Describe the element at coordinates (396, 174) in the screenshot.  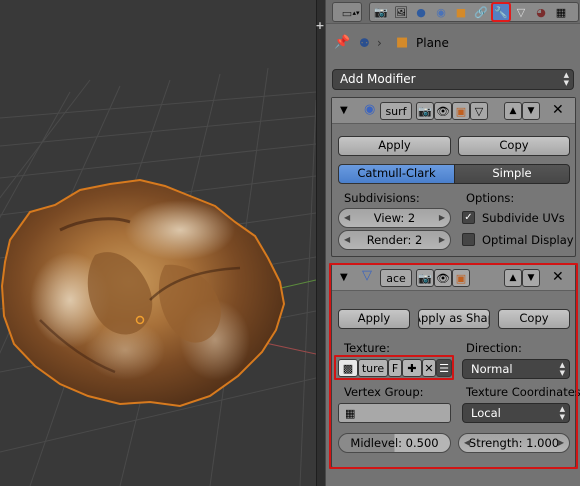
I see `tab-catmull-clark: Catmull-Clark` at that location.